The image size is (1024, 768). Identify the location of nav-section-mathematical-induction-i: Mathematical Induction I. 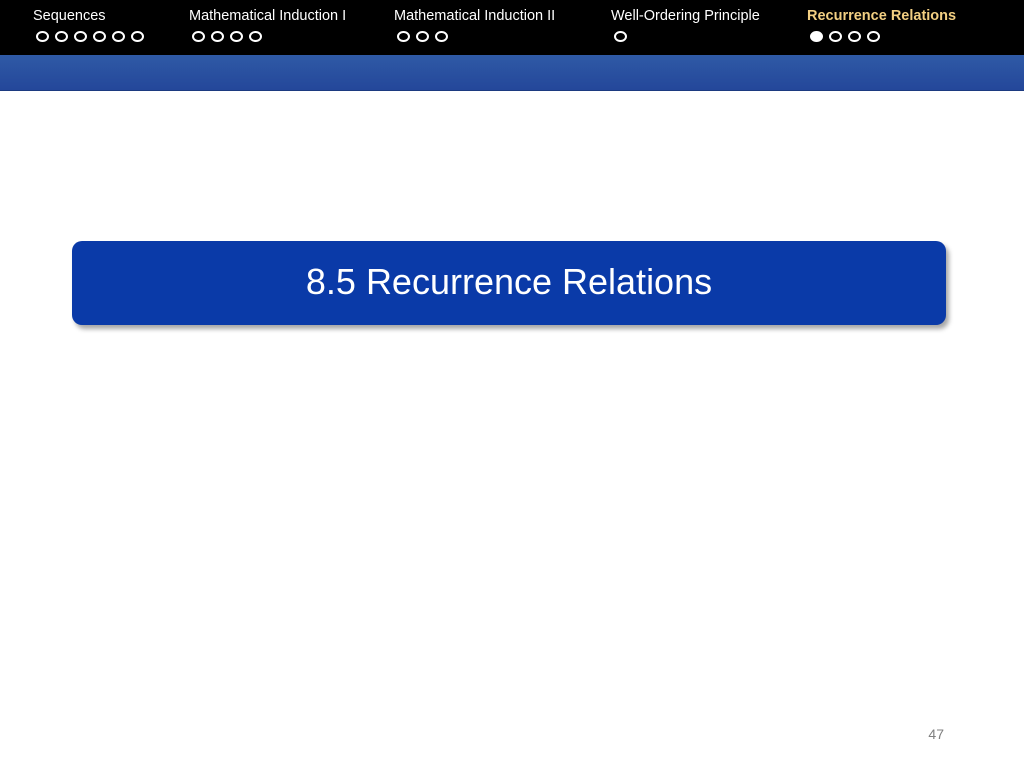
(267, 24).